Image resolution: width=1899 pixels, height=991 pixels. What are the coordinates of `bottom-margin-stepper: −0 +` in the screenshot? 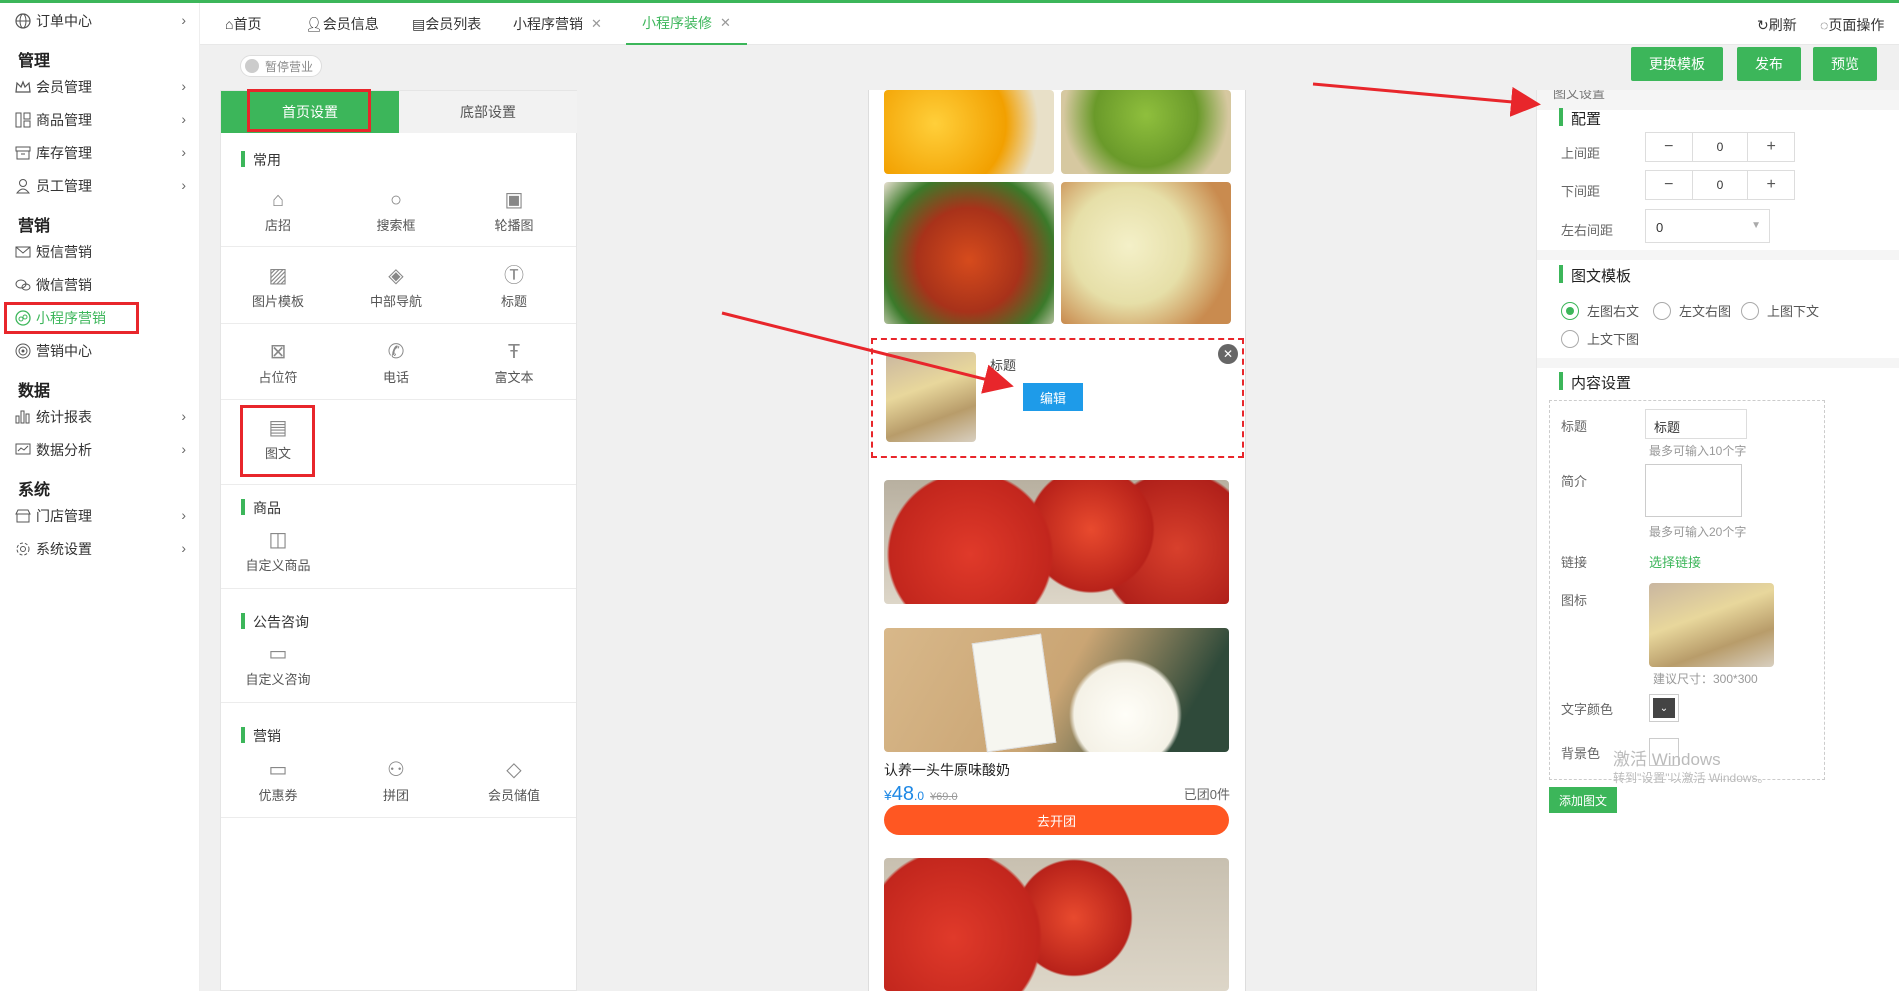 It's located at (1720, 185).